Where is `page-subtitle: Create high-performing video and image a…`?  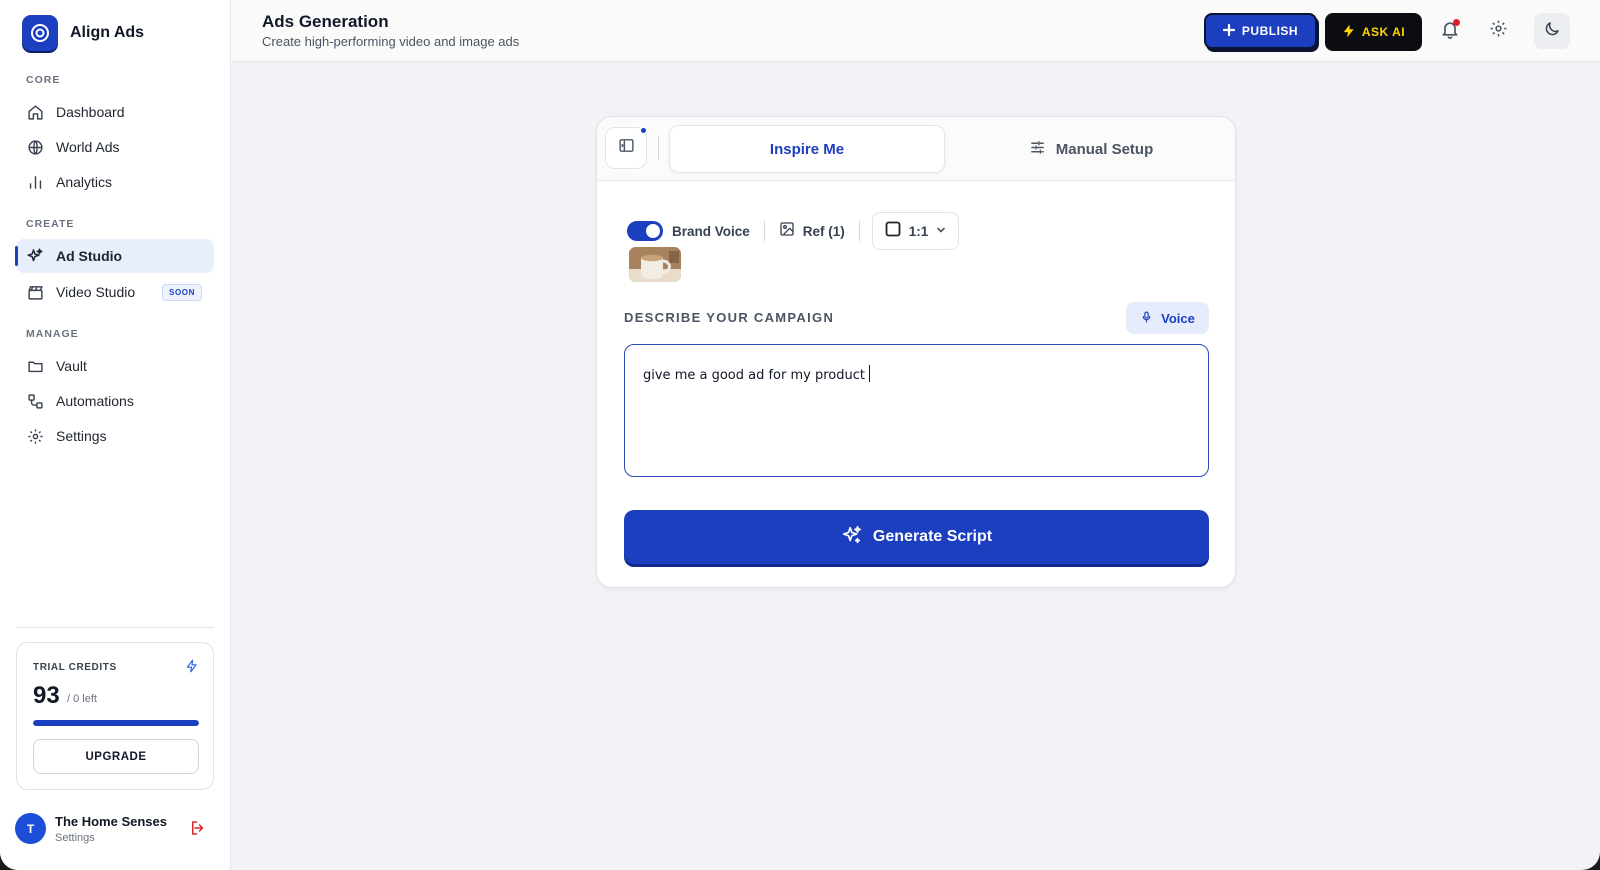 page-subtitle: Create high-performing video and image a… is located at coordinates (391, 41).